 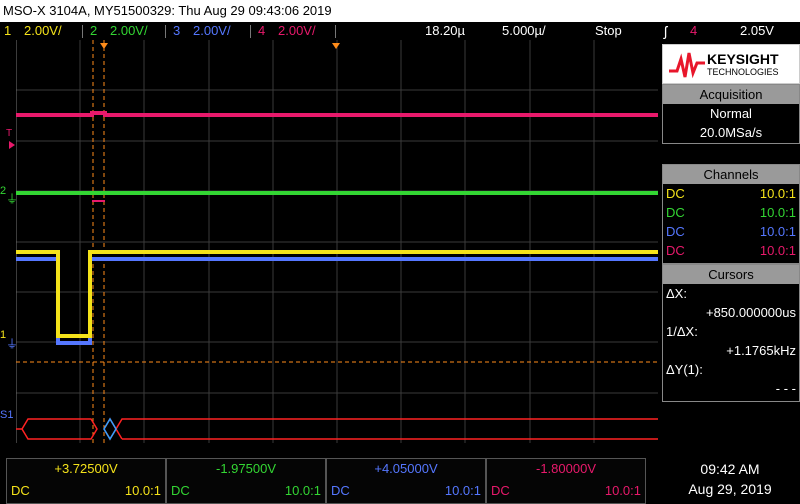 What do you see at coordinates (12, 145) in the screenshot?
I see `ch4-ground-icon` at bounding box center [12, 145].